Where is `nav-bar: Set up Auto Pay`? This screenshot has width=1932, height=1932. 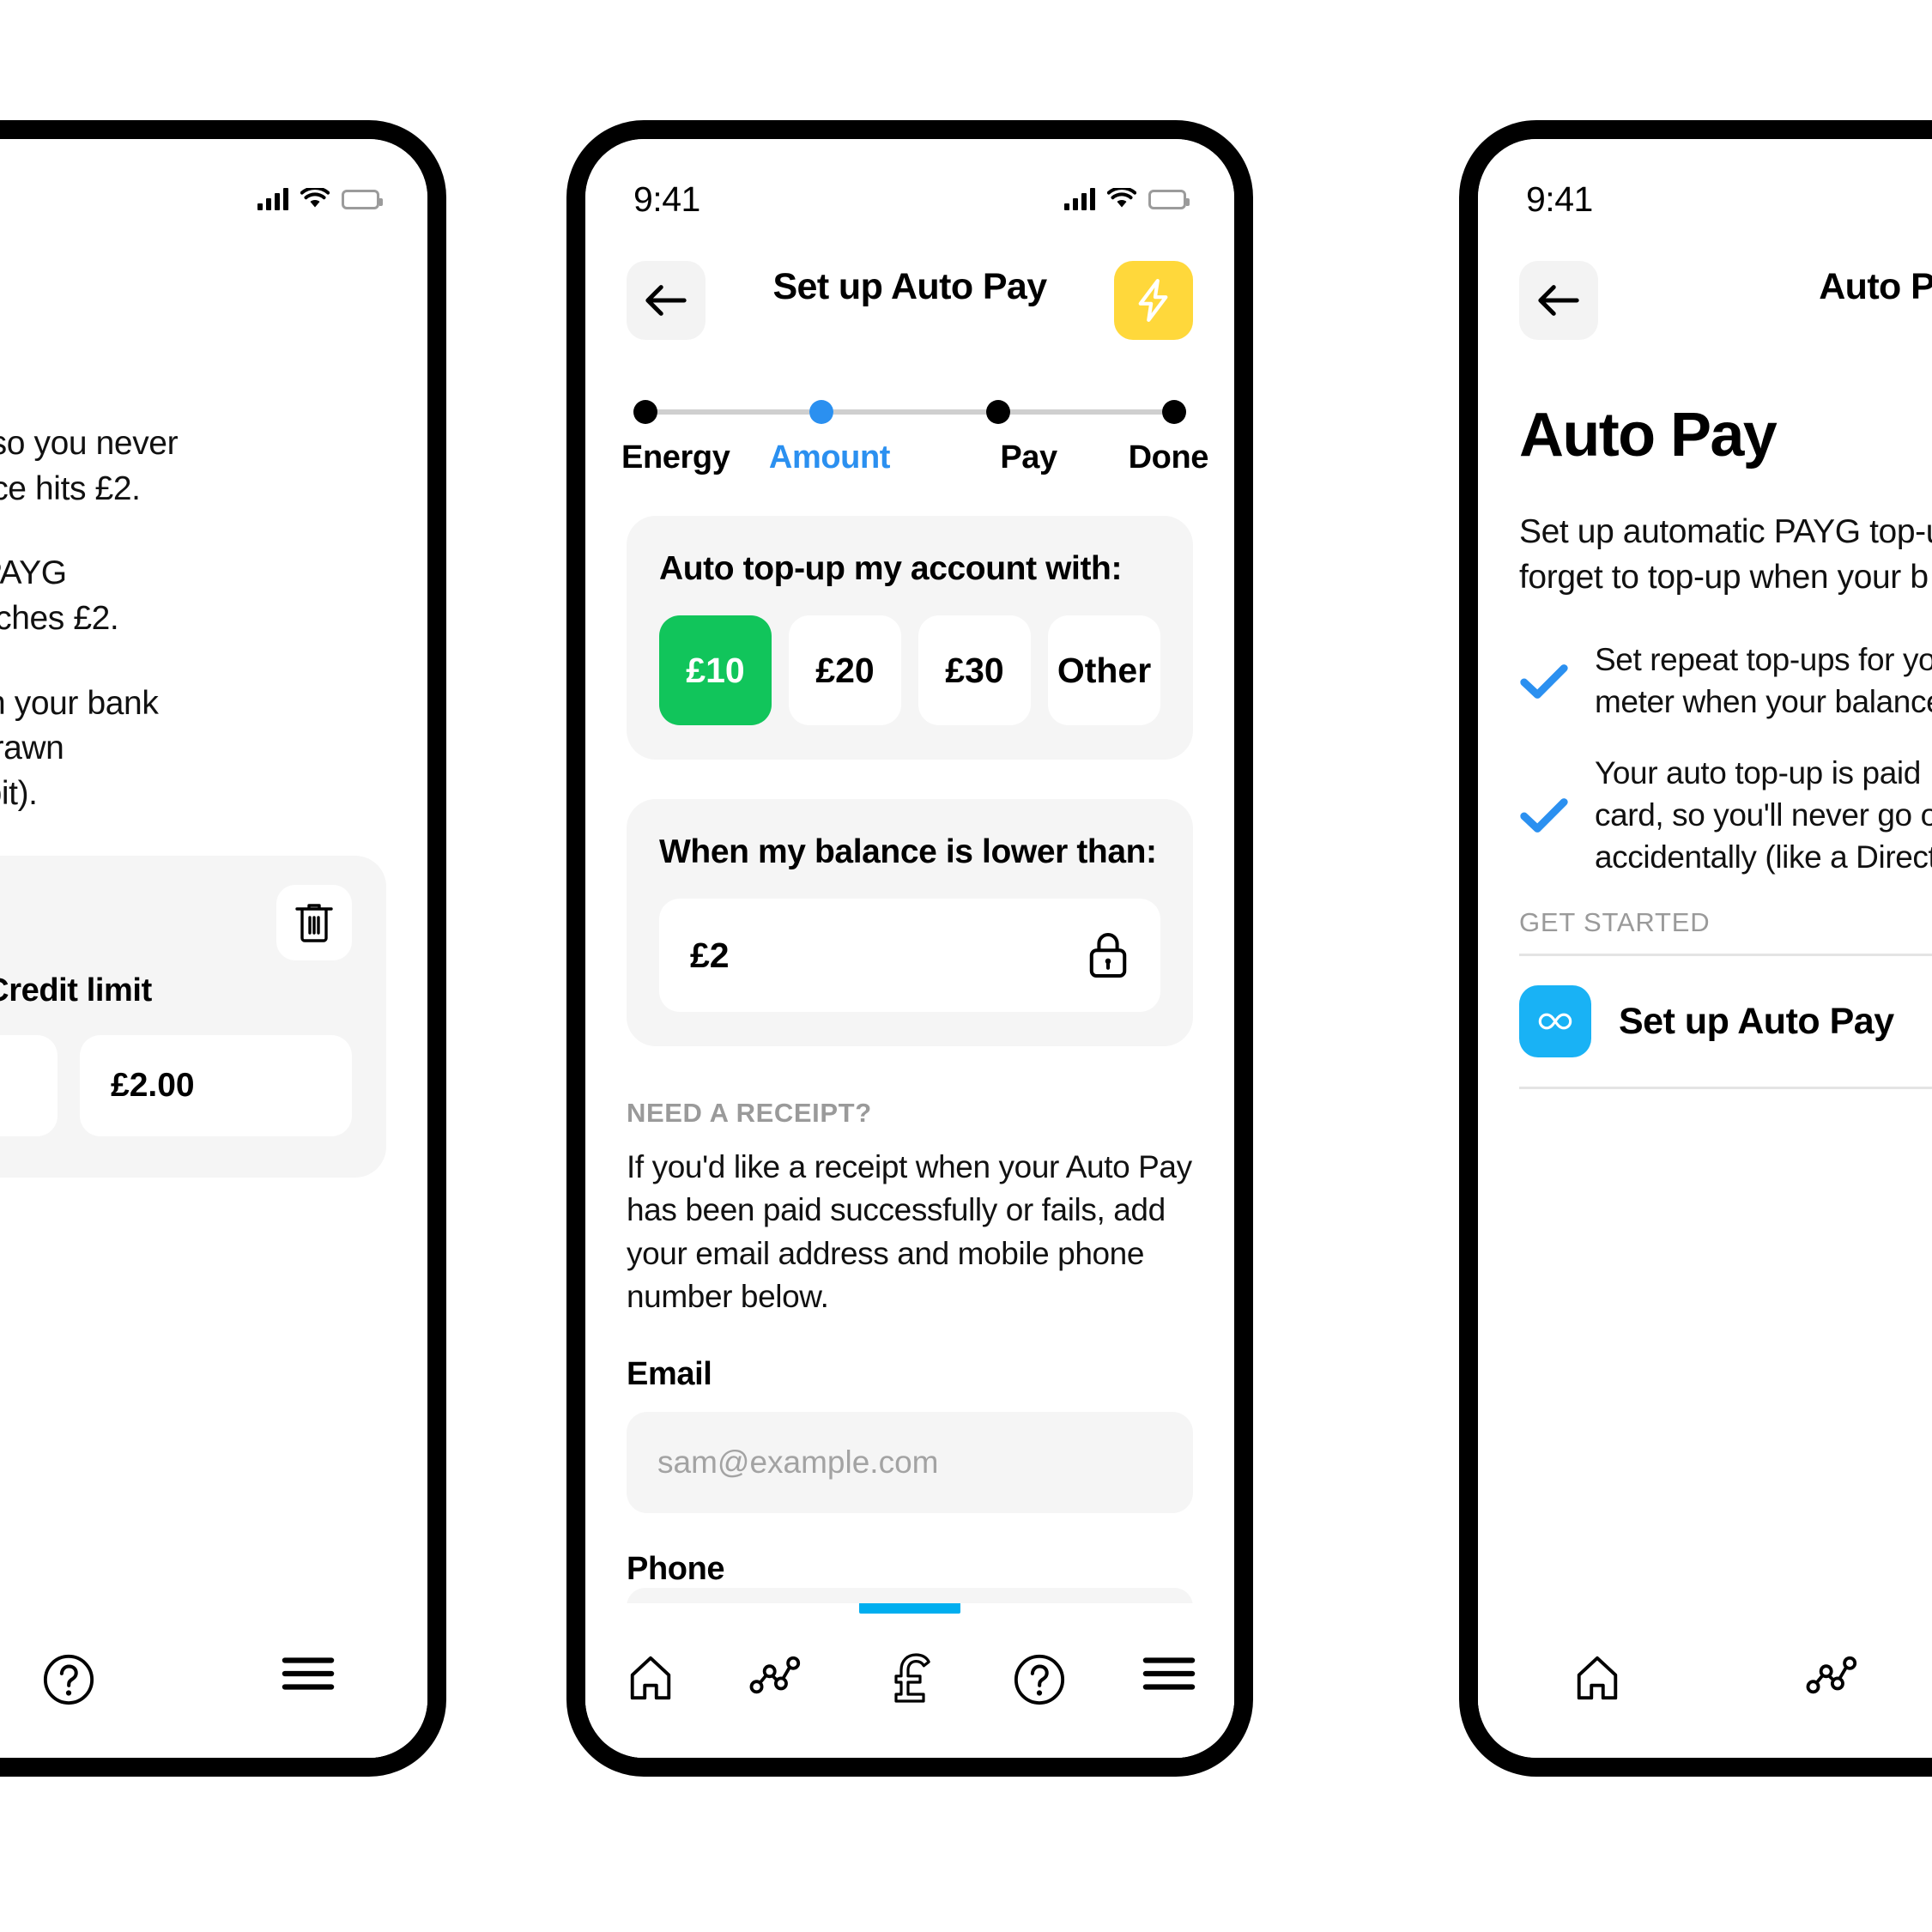
nav-bar: Set up Auto Pay is located at coordinates (910, 294).